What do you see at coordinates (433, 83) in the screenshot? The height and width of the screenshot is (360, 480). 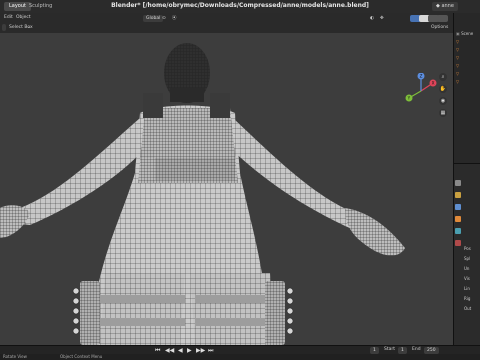 I see `x-axis-label: X` at bounding box center [433, 83].